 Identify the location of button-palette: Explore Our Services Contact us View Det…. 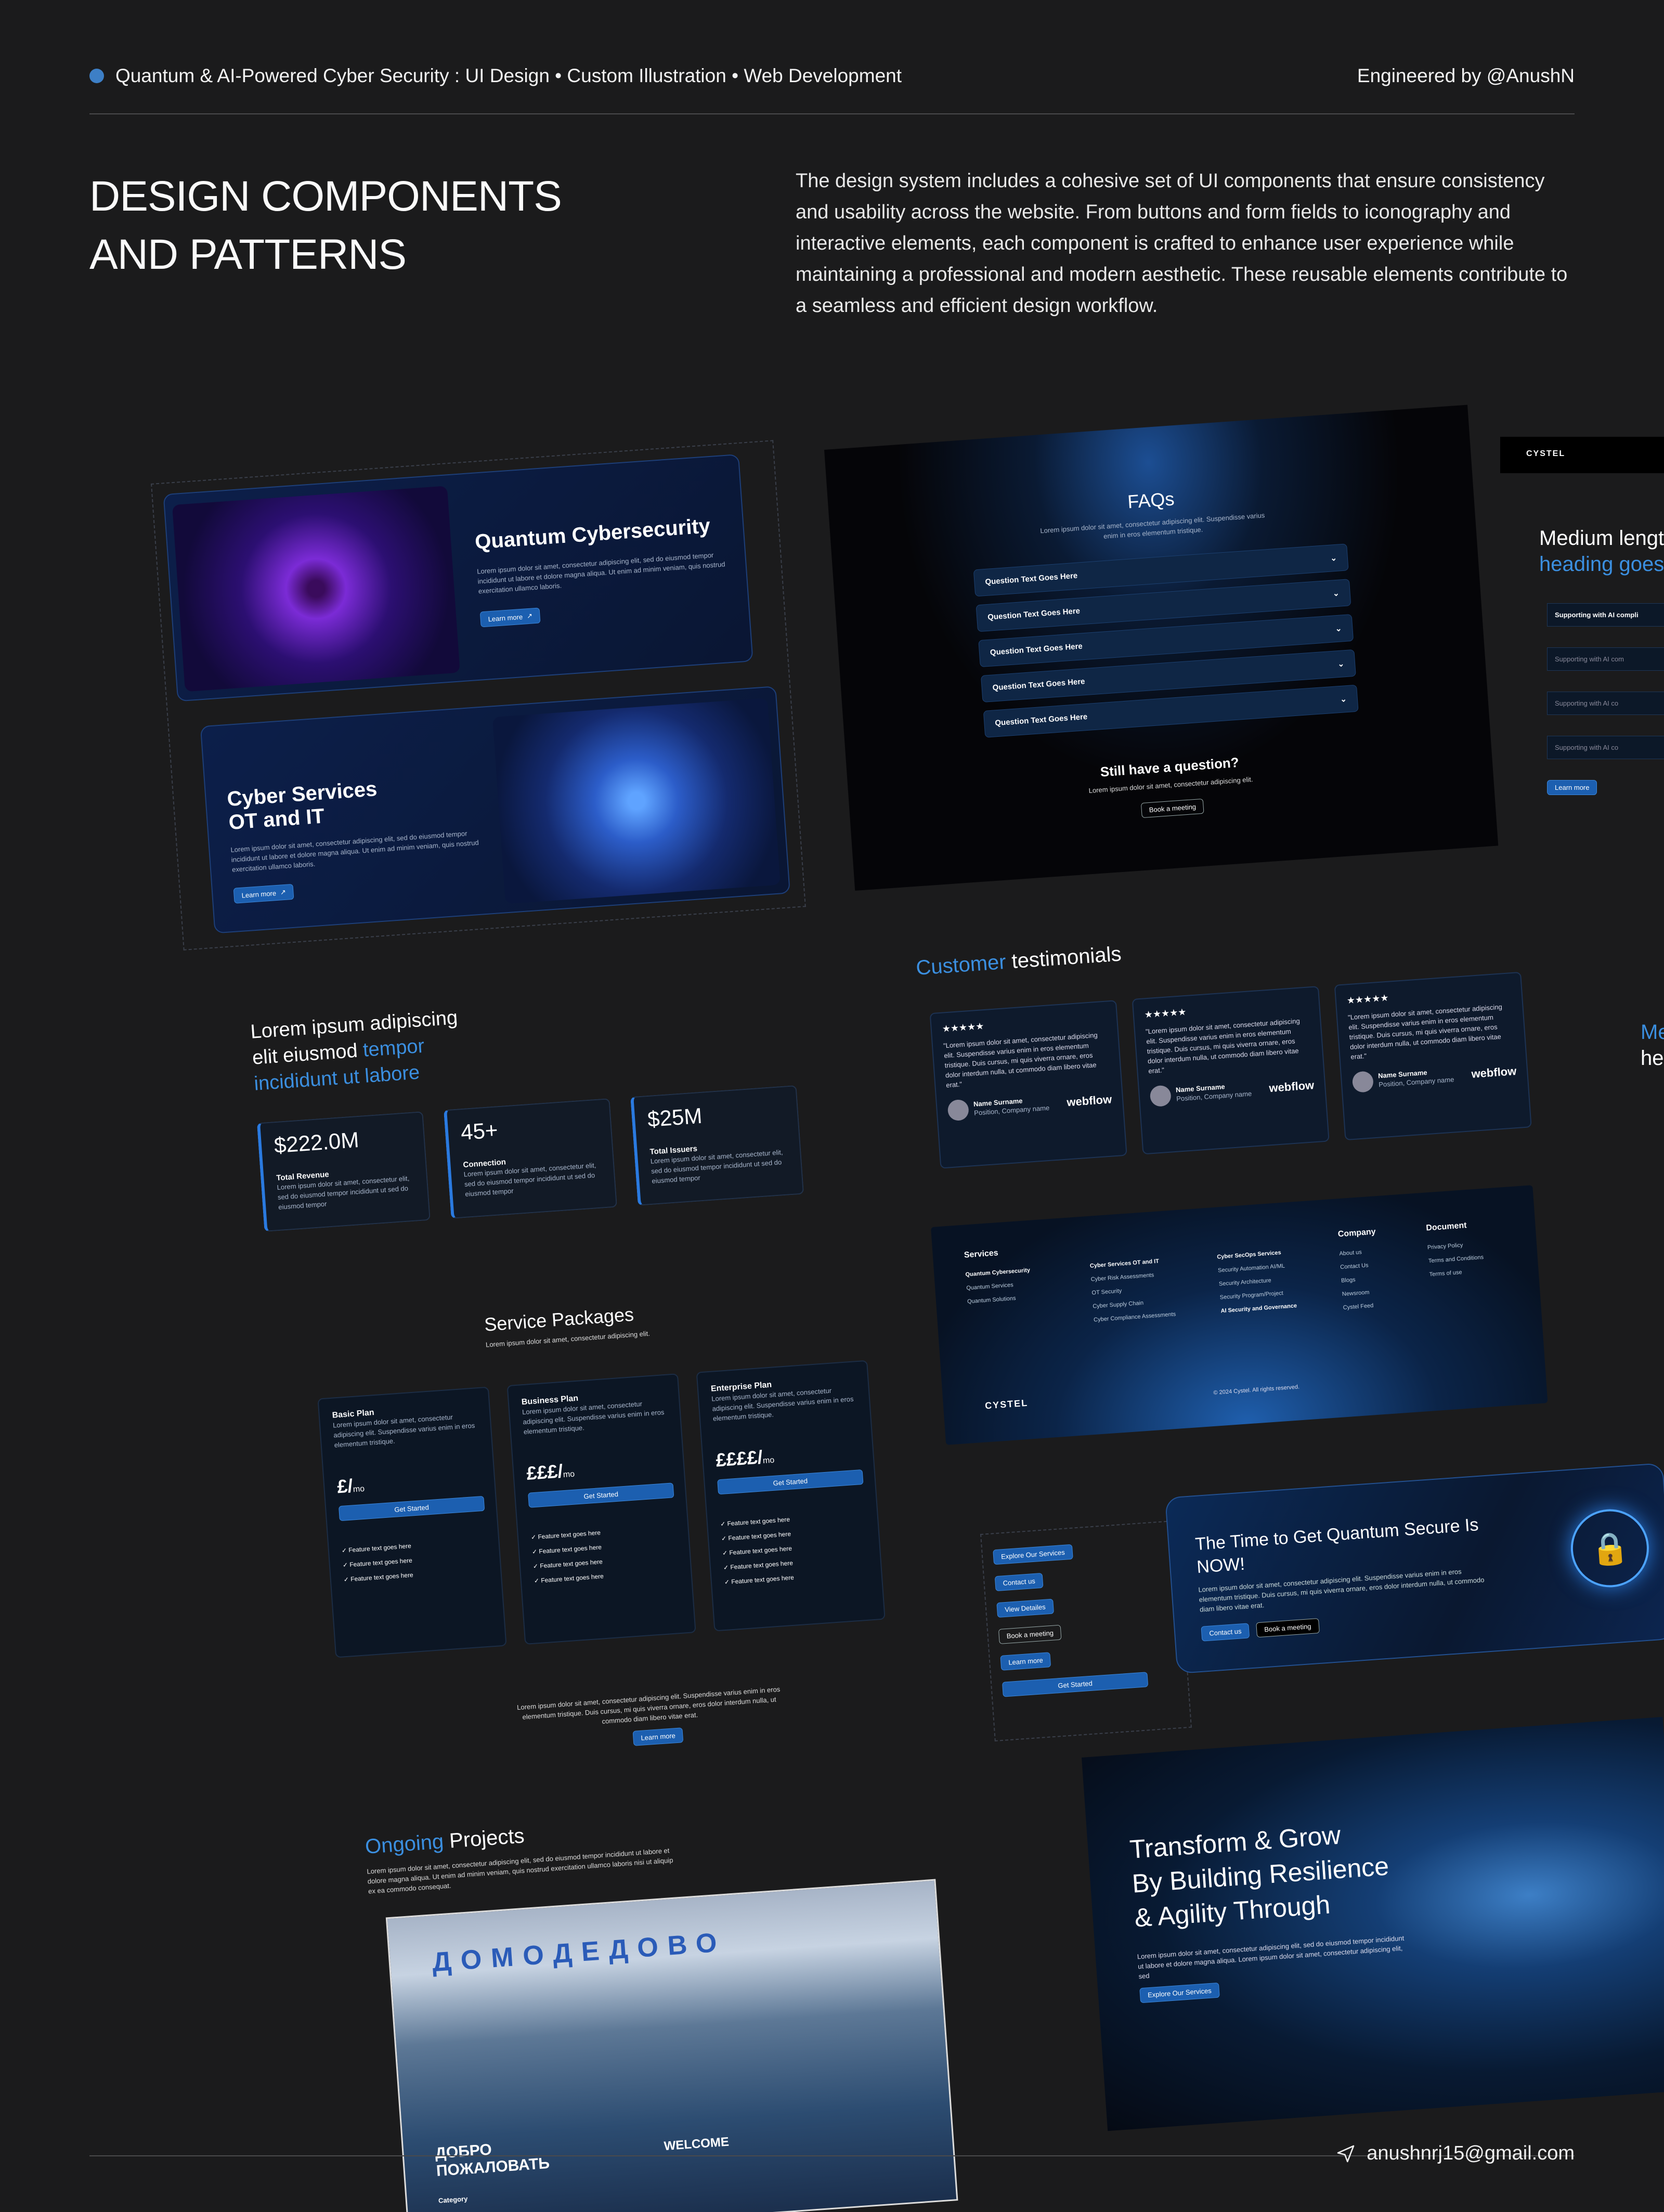
(1086, 1631).